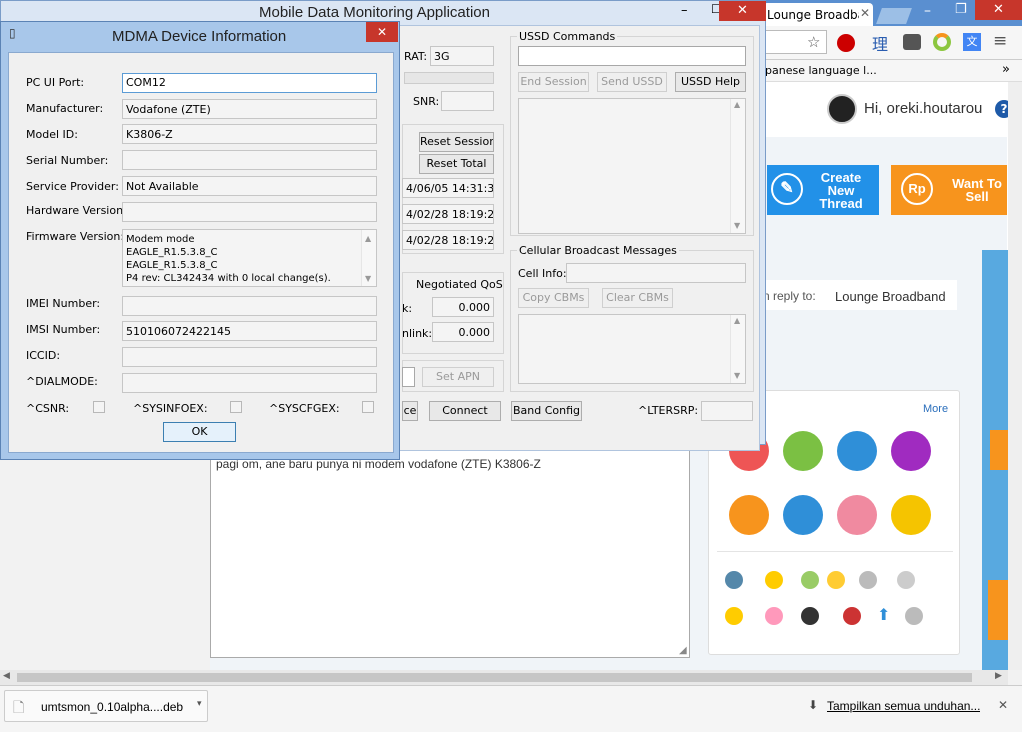 The image size is (1022, 732). Describe the element at coordinates (818, 14) in the screenshot. I see `browser-tab: Lounge Broadban ✕` at that location.